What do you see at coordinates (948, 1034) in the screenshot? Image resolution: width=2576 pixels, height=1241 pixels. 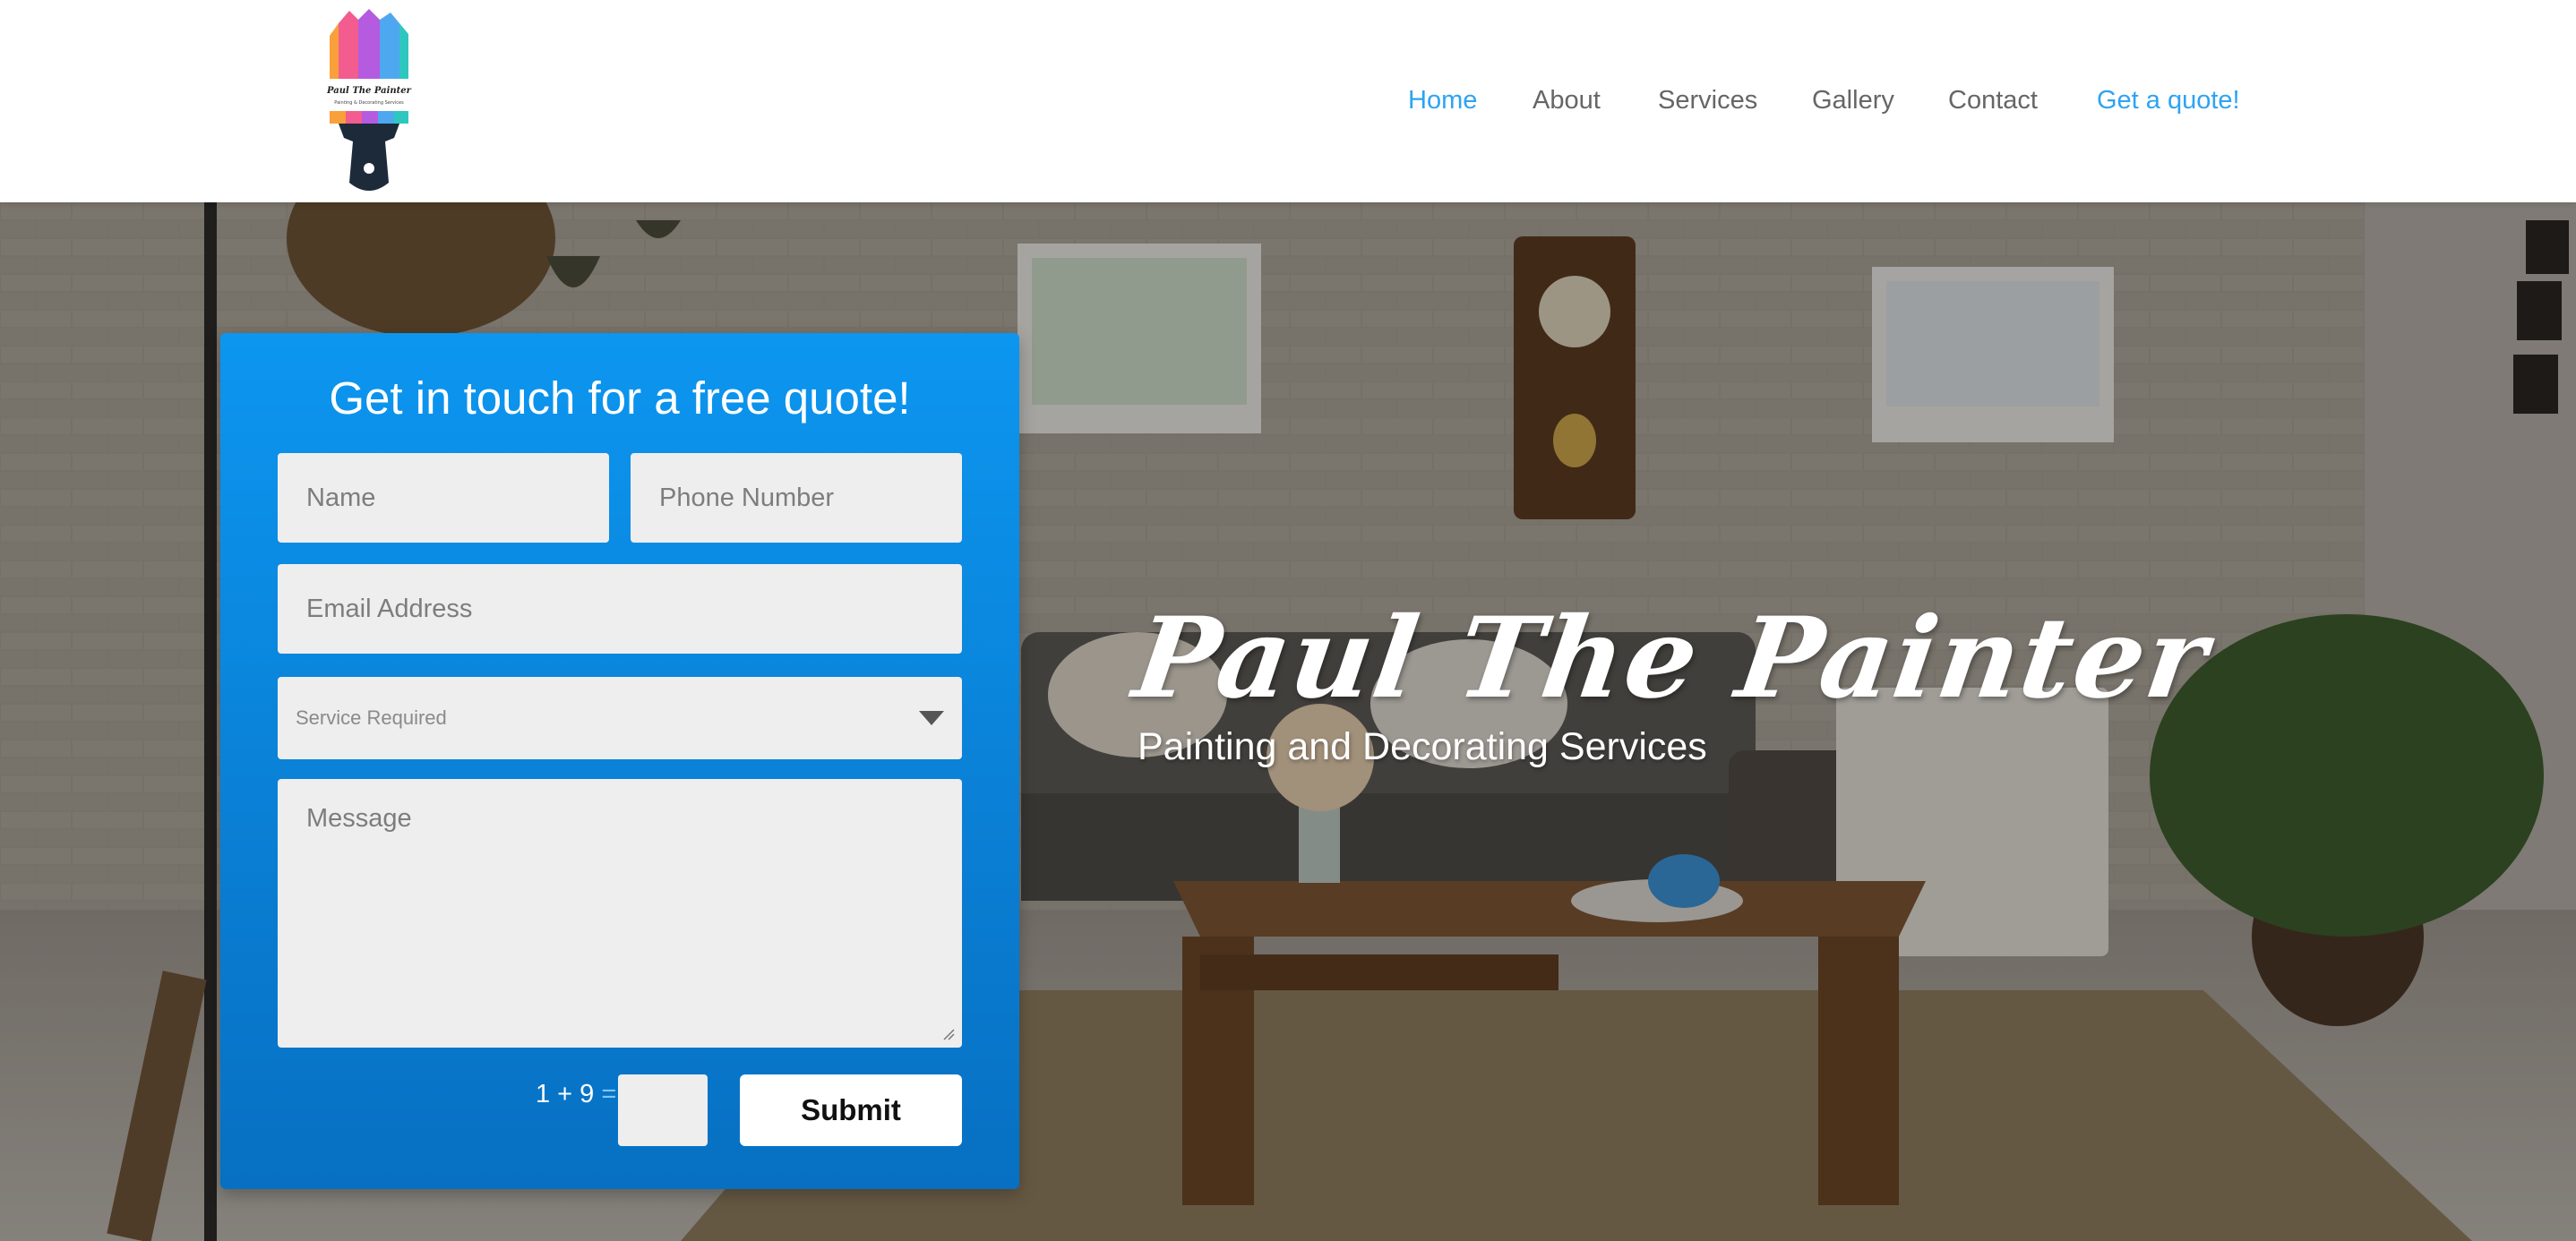 I see `resize-handle-icon` at bounding box center [948, 1034].